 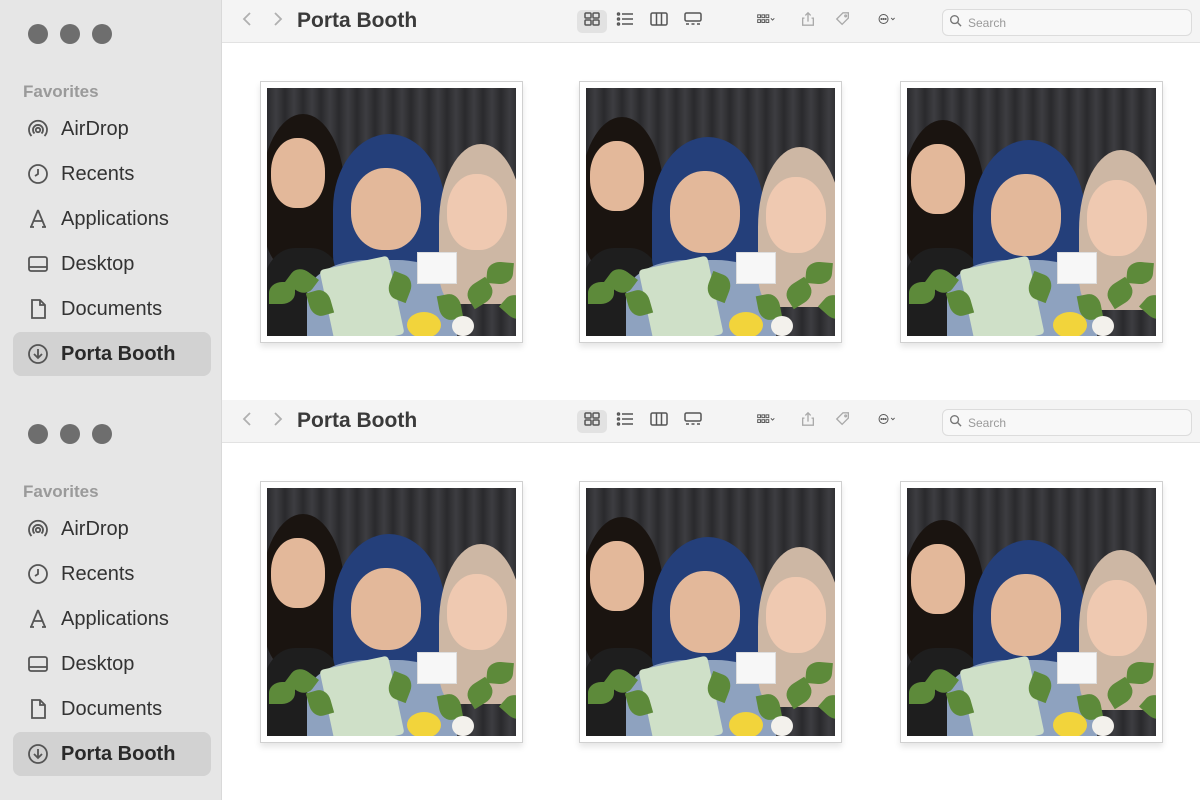 I want to click on clock-icon, so click(x=38, y=174).